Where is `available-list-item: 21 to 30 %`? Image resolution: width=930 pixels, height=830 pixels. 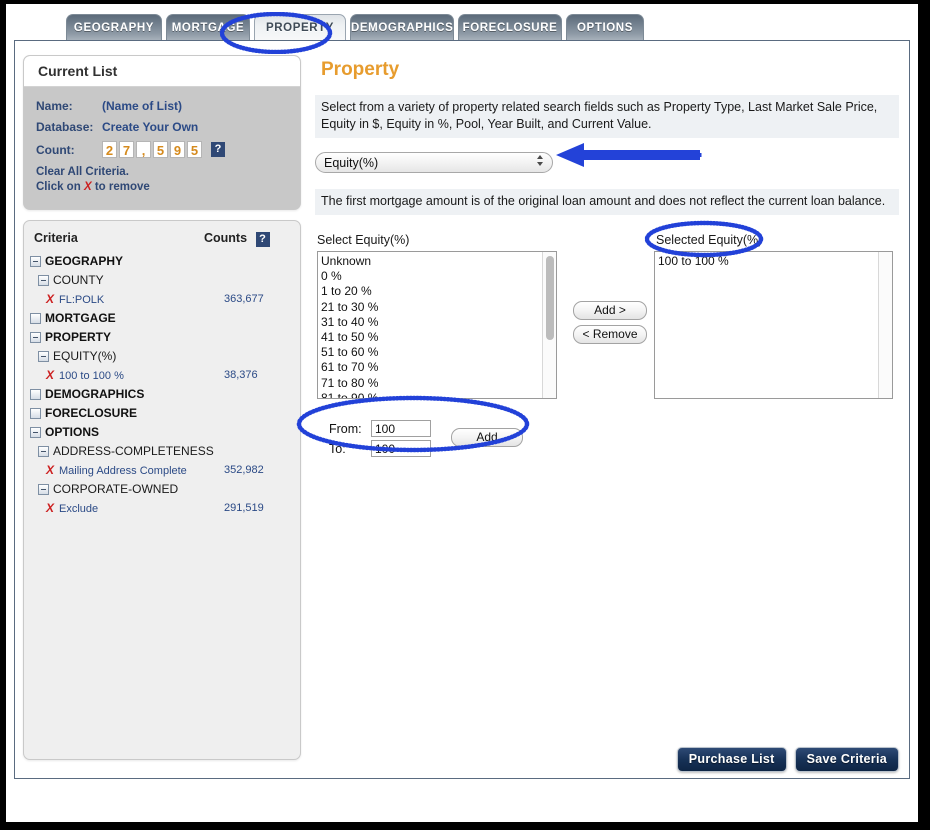
available-list-item: 21 to 30 % is located at coordinates (438, 307).